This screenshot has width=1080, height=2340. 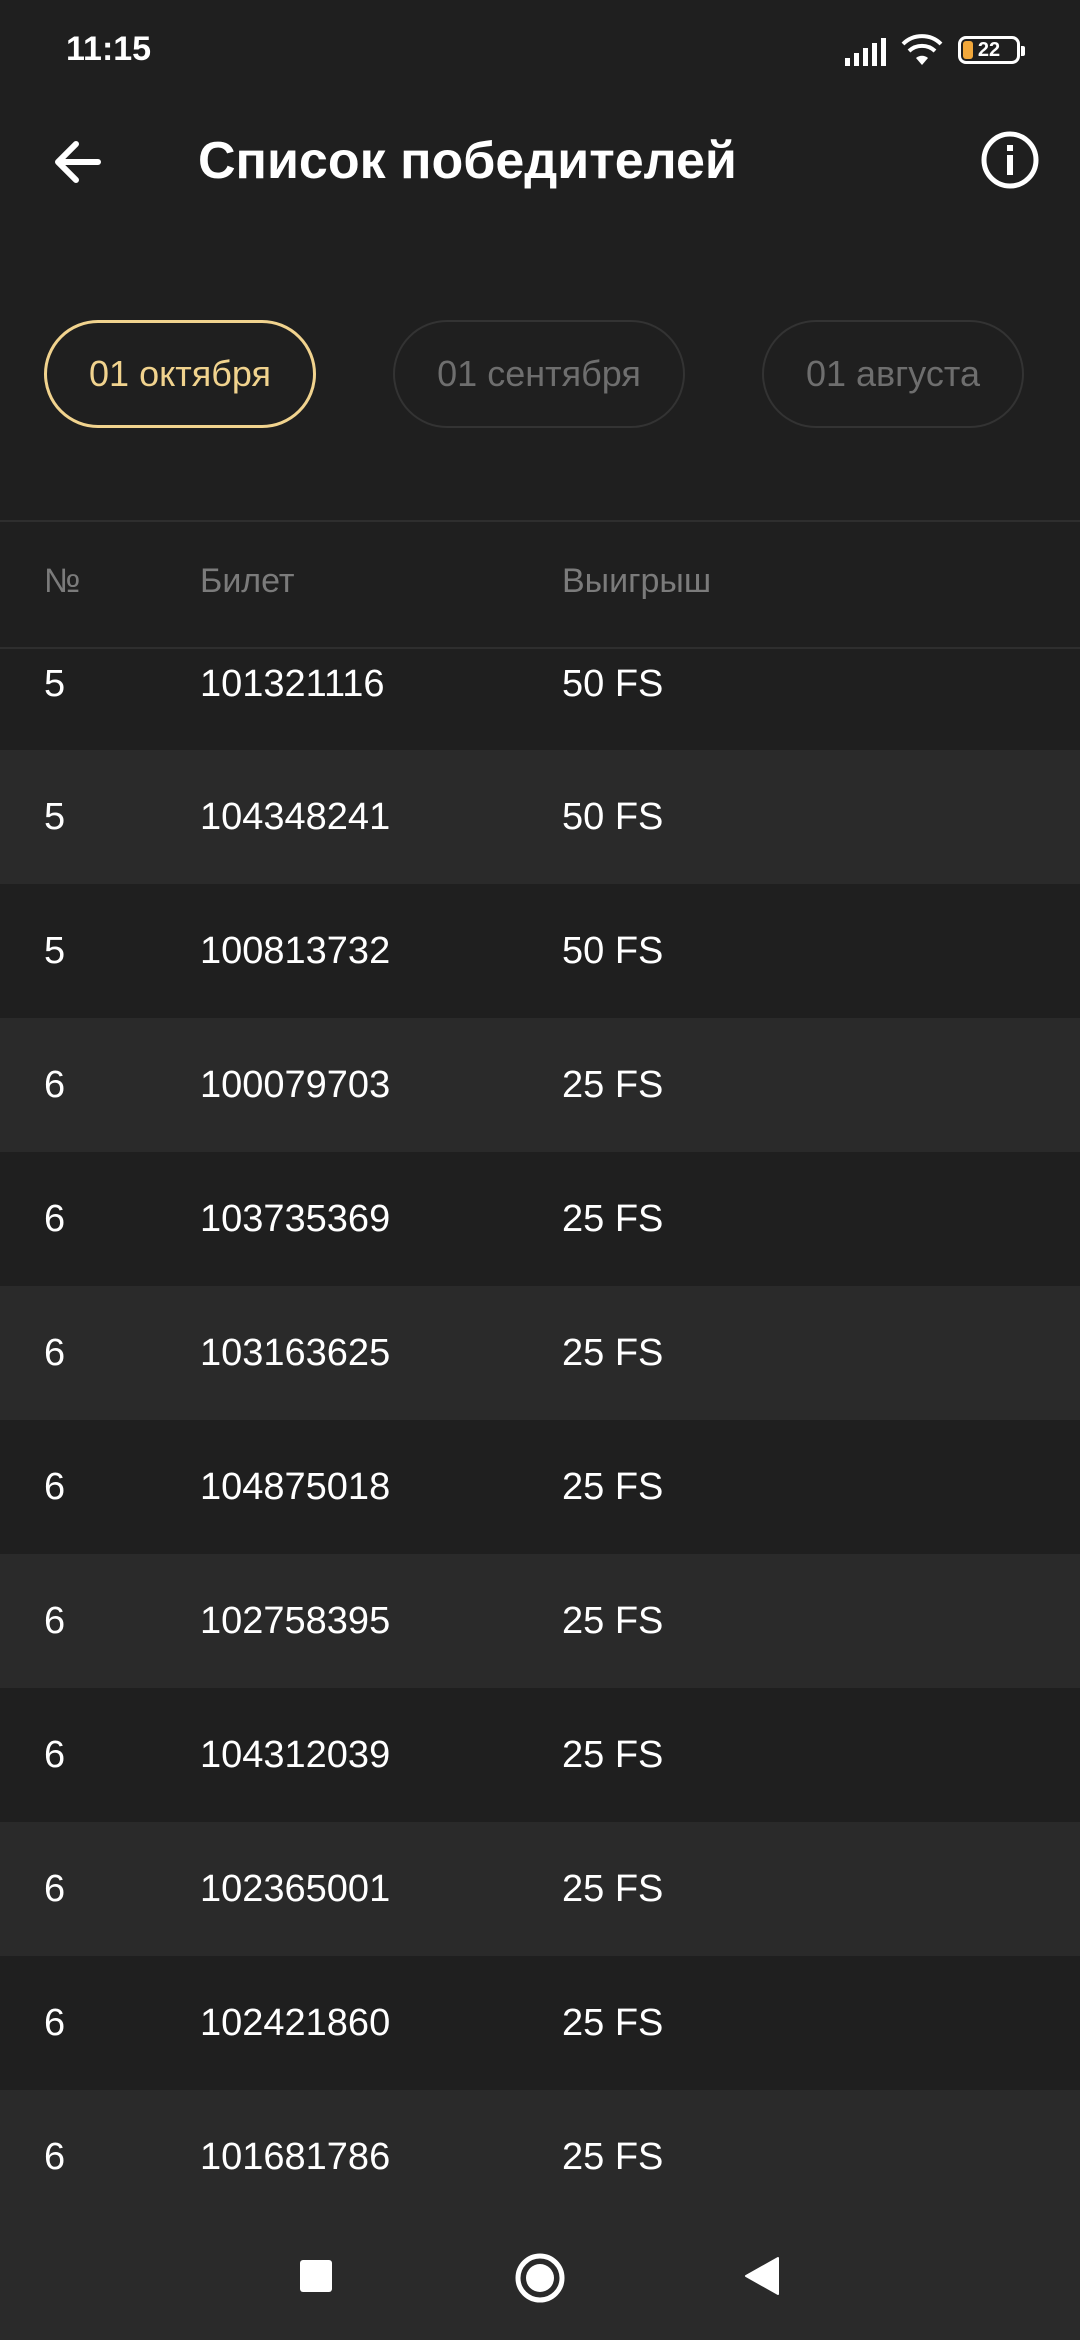 What do you see at coordinates (295, 2157) in the screenshot?
I see `cell-ticket: 101681786` at bounding box center [295, 2157].